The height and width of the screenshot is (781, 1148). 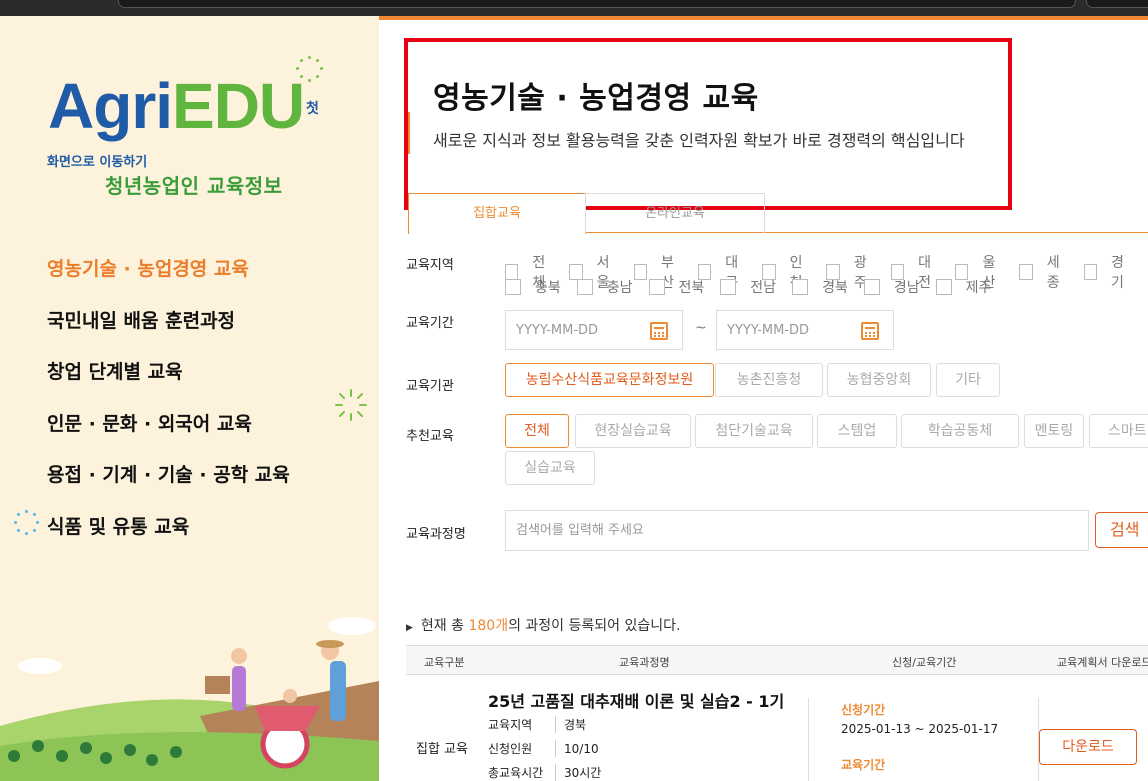 What do you see at coordinates (594, 330) in the screenshot?
I see `start-date-input: YYYY-MM-DD` at bounding box center [594, 330].